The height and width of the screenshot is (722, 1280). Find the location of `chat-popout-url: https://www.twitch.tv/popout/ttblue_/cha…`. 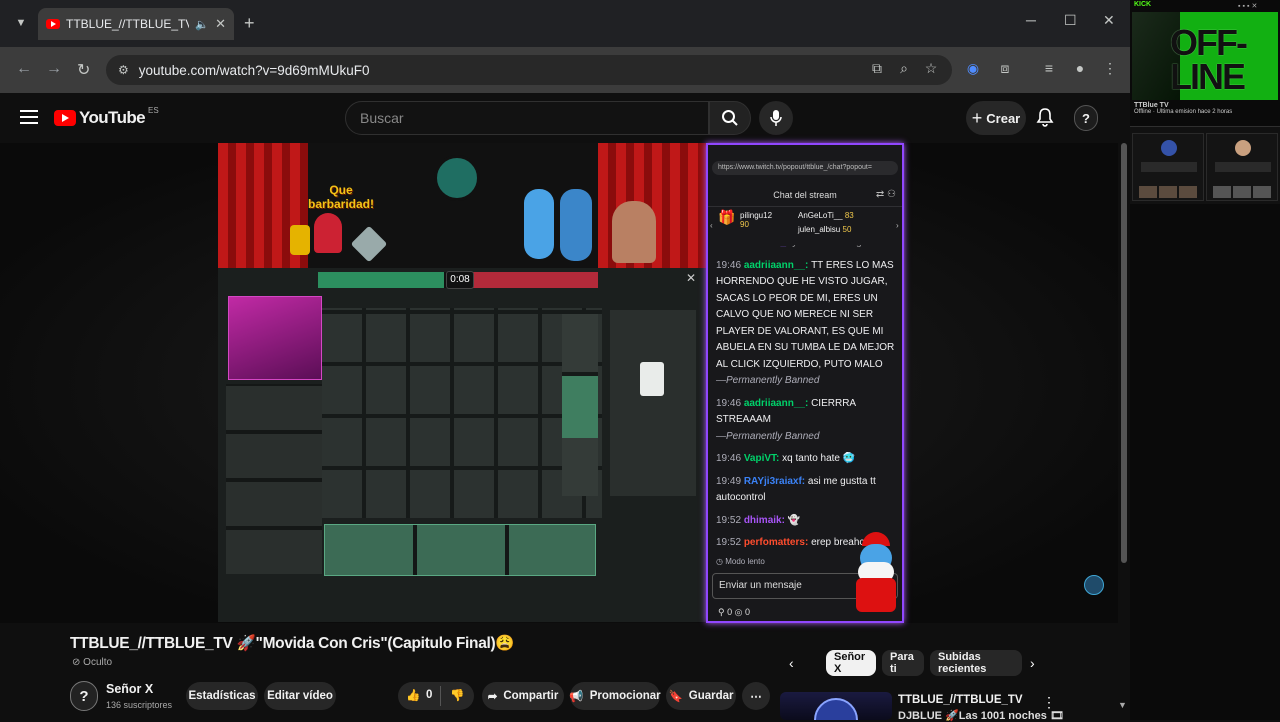

chat-popout-url: https://www.twitch.tv/popout/ttblue_/cha… is located at coordinates (805, 168).